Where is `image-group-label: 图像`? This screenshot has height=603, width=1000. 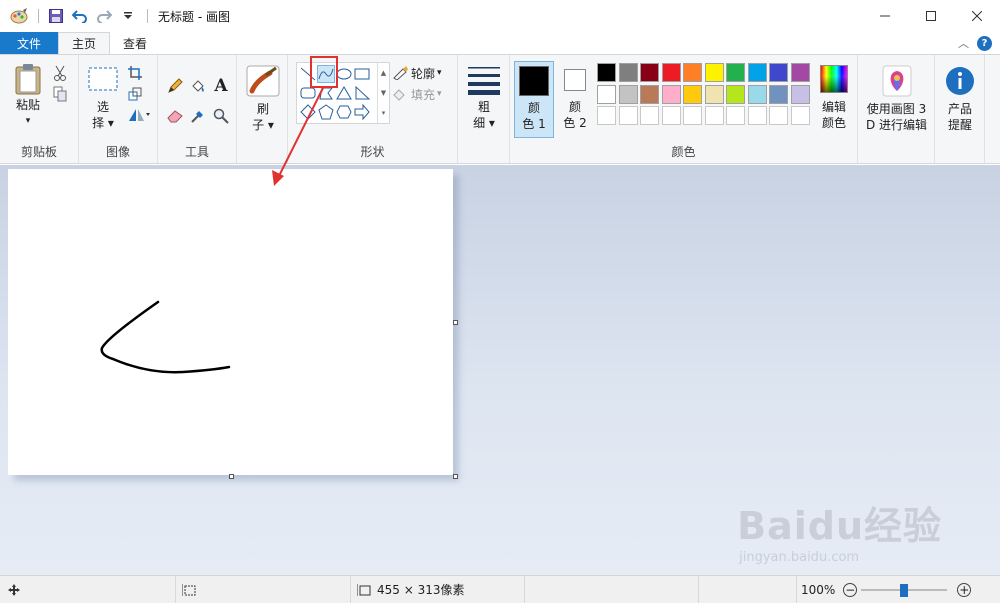
image-group-label: 图像 is located at coordinates (117, 152).